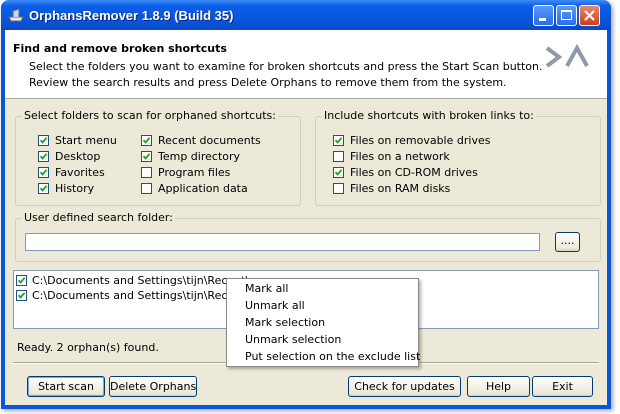  I want to click on context-menu-item: Unmark all, so click(275, 305).